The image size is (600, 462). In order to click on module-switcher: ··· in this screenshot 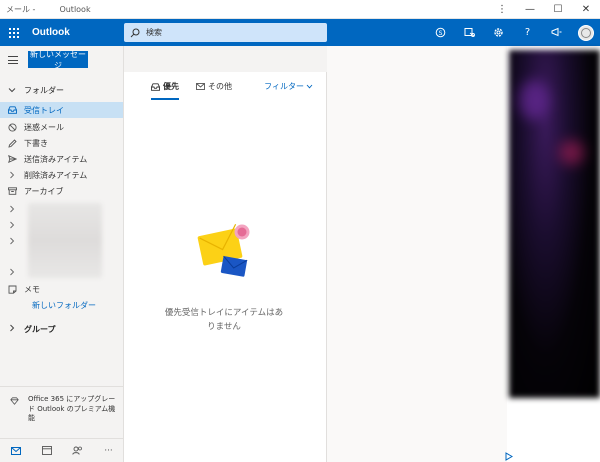, I will do `click(62, 450)`.